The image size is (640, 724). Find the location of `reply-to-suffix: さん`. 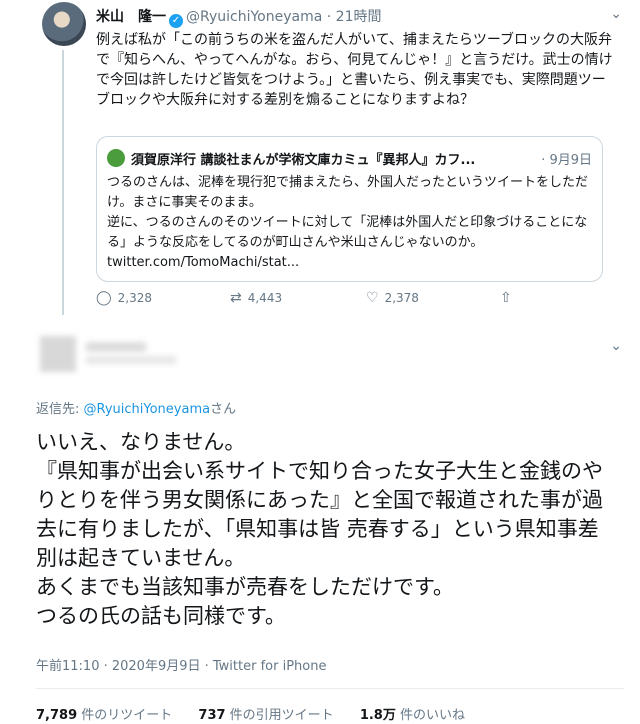

reply-to-suffix: さん is located at coordinates (223, 409).